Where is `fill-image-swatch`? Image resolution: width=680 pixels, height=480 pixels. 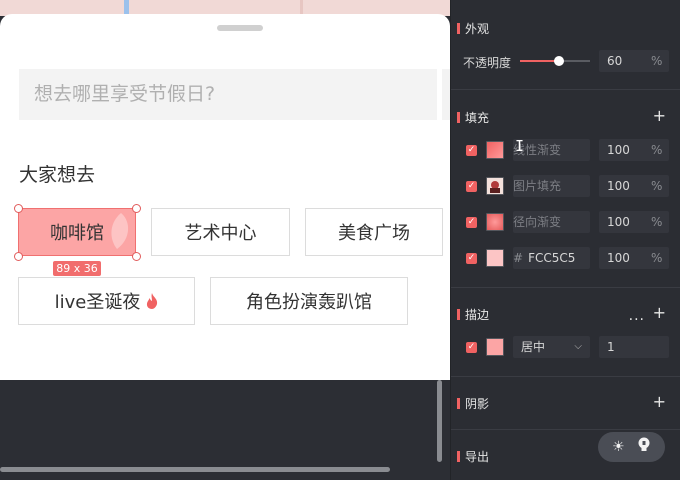 fill-image-swatch is located at coordinates (495, 186).